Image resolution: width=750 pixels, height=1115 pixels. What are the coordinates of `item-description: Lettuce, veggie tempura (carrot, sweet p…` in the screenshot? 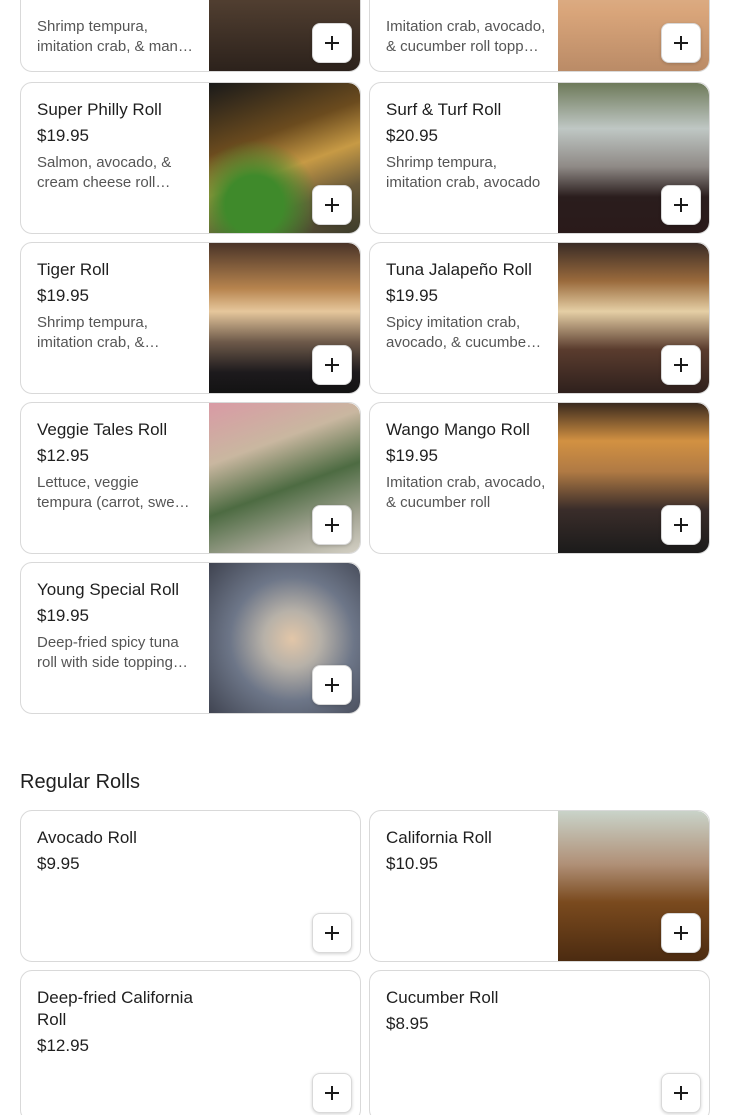 It's located at (112, 492).